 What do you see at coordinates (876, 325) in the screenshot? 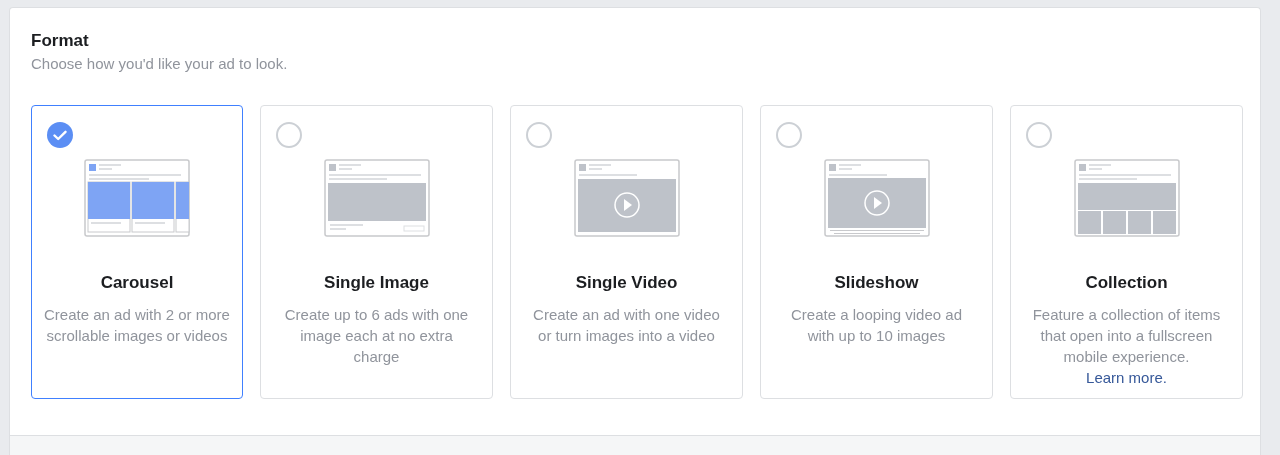
I see `format-description: Create a looping video ad with up to 10 images` at bounding box center [876, 325].